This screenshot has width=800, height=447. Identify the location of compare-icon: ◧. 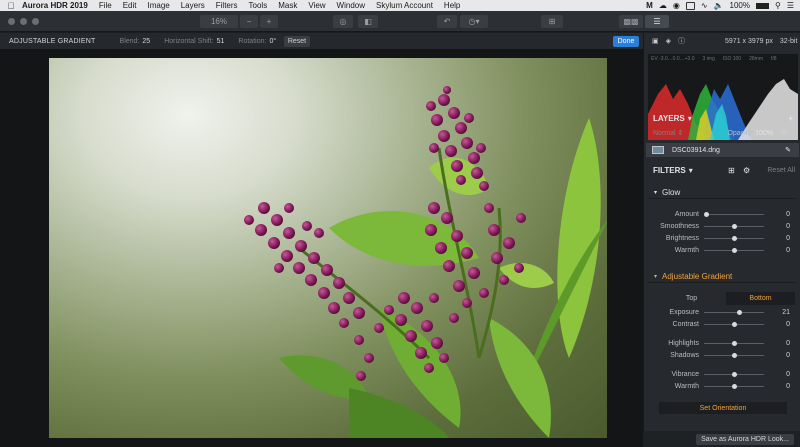
(368, 21).